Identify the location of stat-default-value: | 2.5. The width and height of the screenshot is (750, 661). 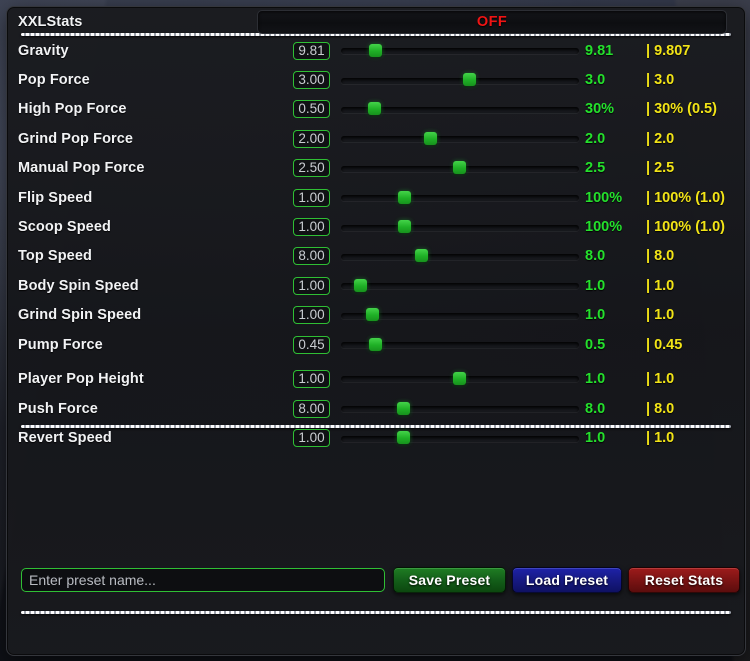
(660, 168).